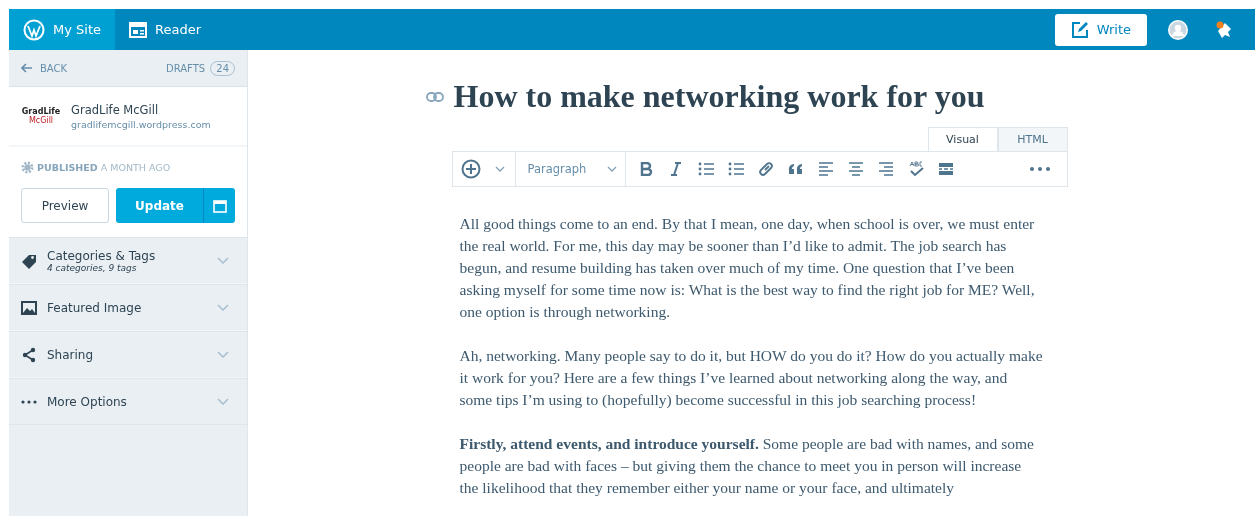  What do you see at coordinates (62, 29) in the screenshot?
I see `masterbar-tab: My Site` at bounding box center [62, 29].